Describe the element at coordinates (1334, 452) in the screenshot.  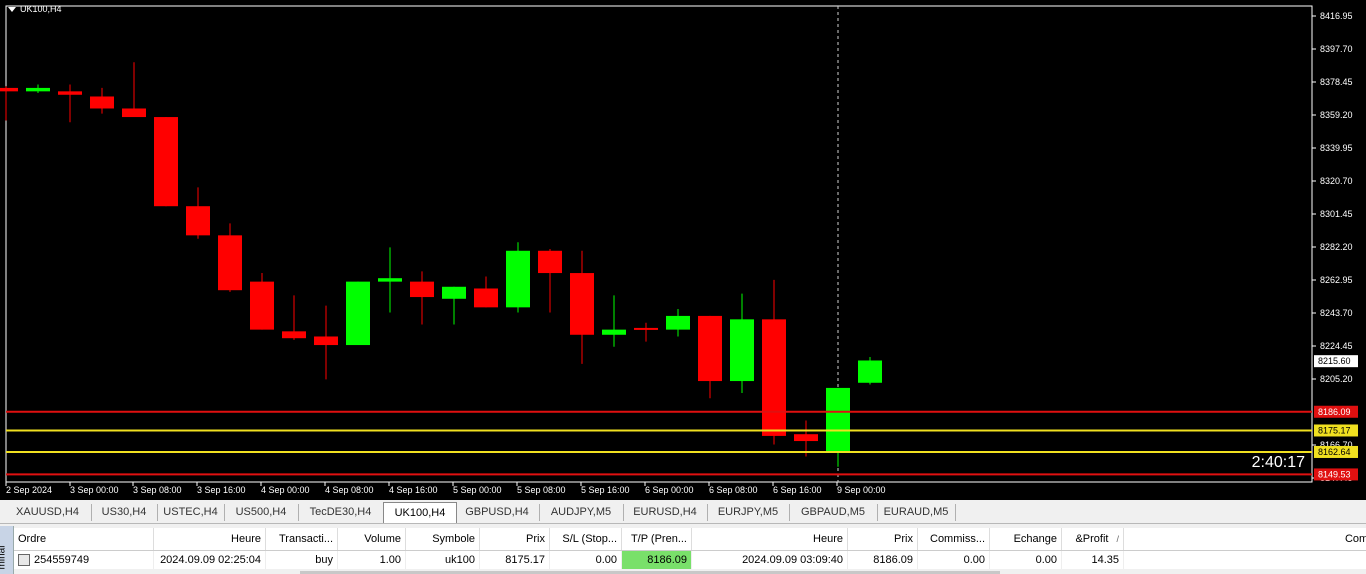
I see `price-level-tag-text: 8162.64` at that location.